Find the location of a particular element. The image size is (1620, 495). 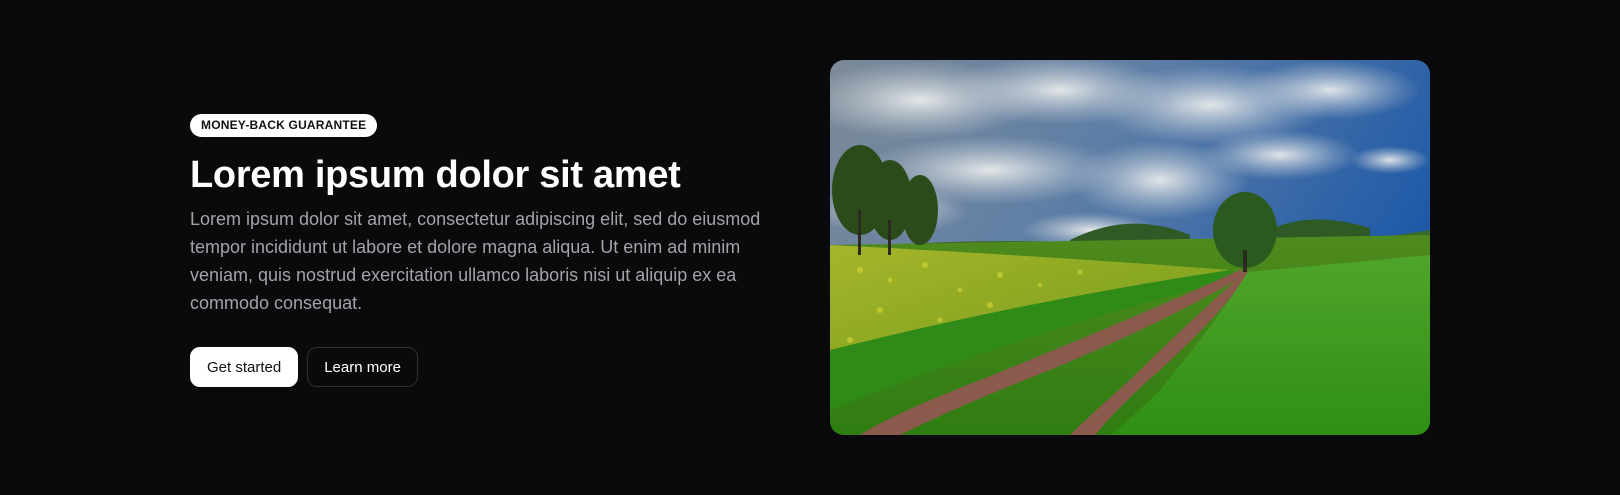

guarantee-badge: MONEY-BACK GUARANTEE is located at coordinates (284, 125).